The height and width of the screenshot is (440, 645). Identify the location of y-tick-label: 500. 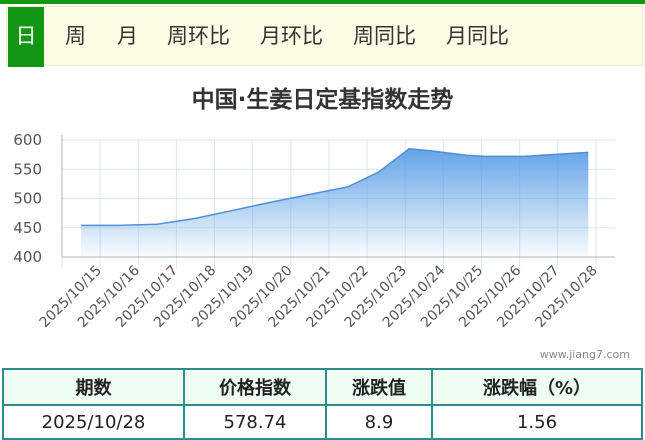
(27, 199).